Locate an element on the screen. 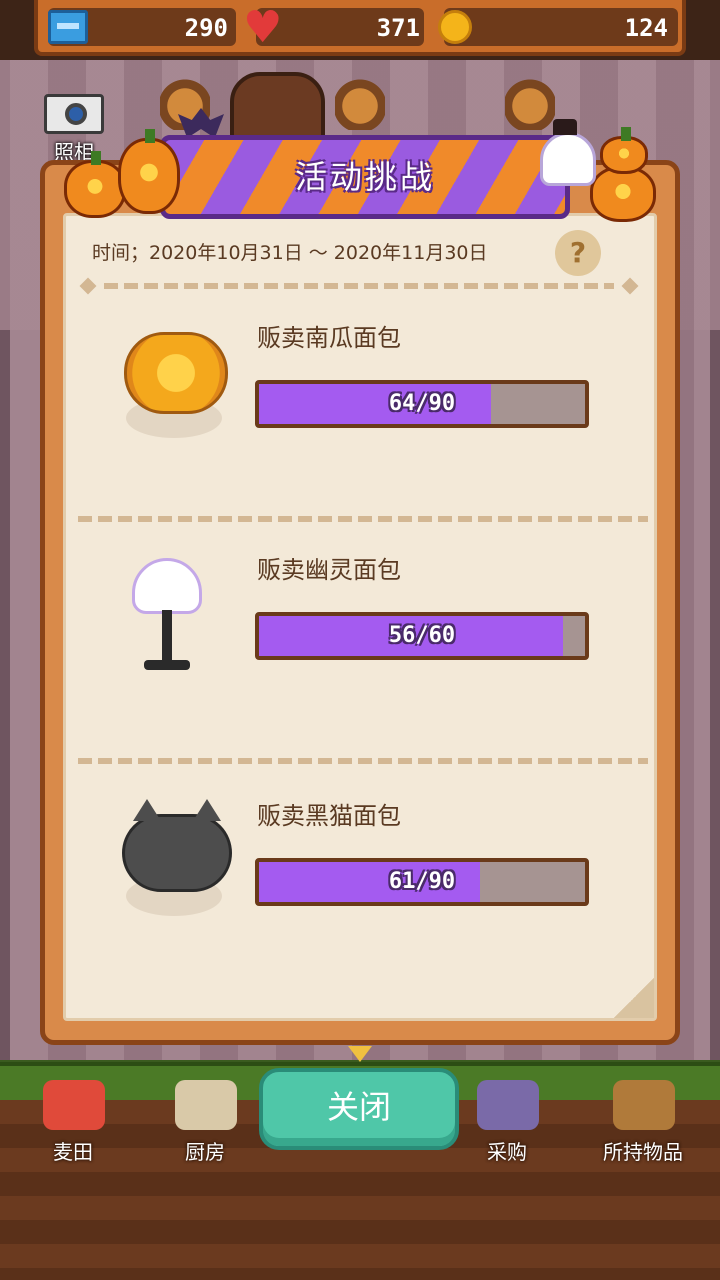  nav-kitchen: 厨房 is located at coordinates (205, 1124).